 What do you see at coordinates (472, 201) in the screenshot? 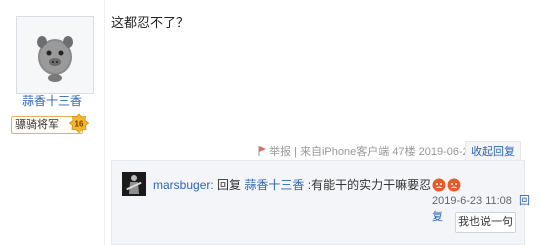
I see `reply-timestamp: 2019-6-23 11:08` at bounding box center [472, 201].